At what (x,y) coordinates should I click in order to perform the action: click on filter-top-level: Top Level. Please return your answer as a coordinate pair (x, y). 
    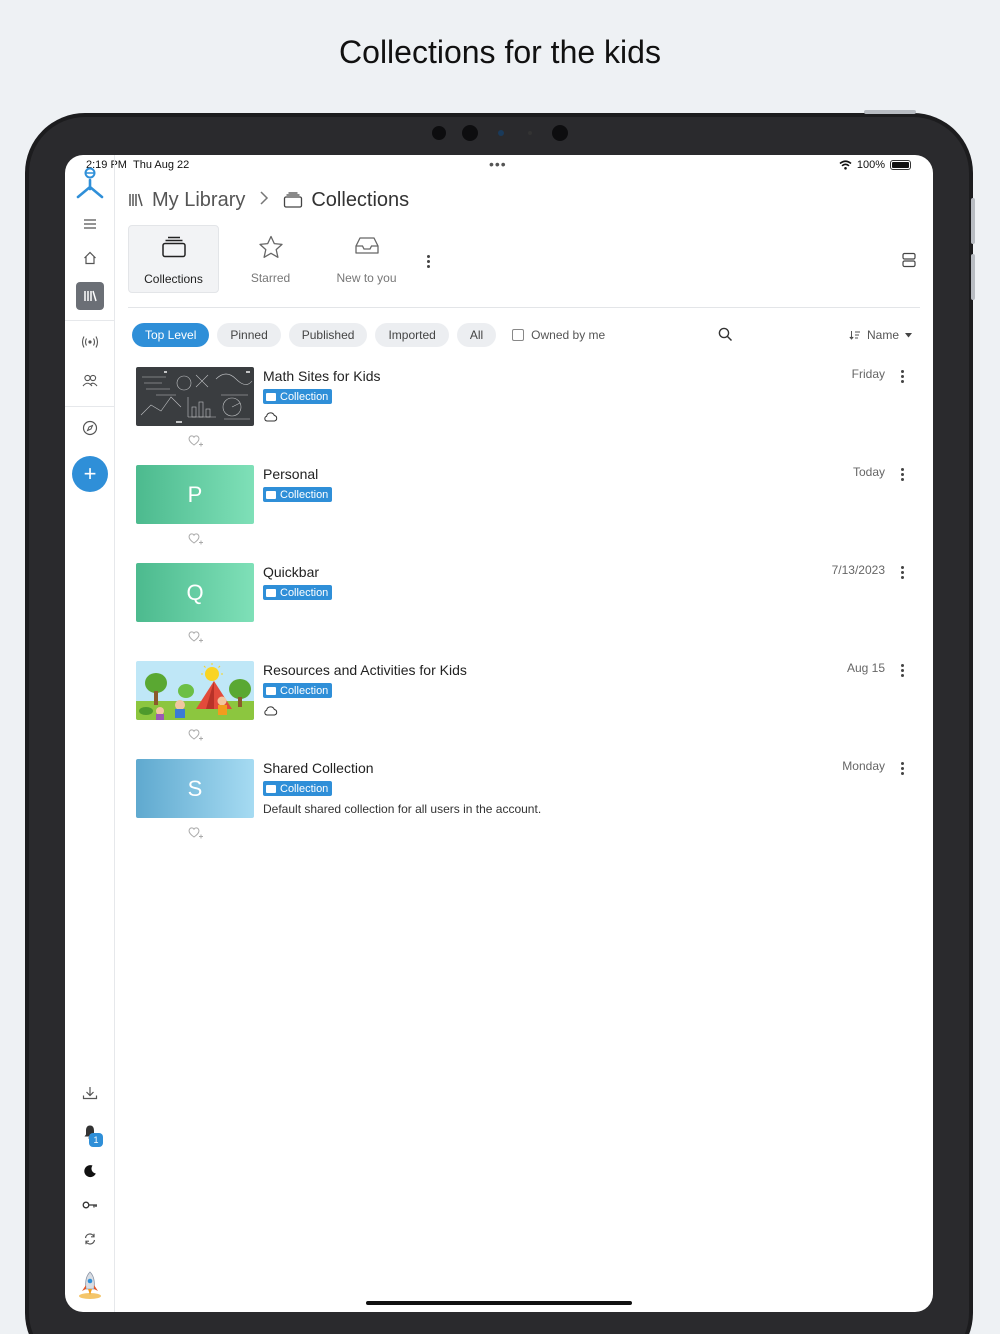
    Looking at the image, I should click on (171, 335).